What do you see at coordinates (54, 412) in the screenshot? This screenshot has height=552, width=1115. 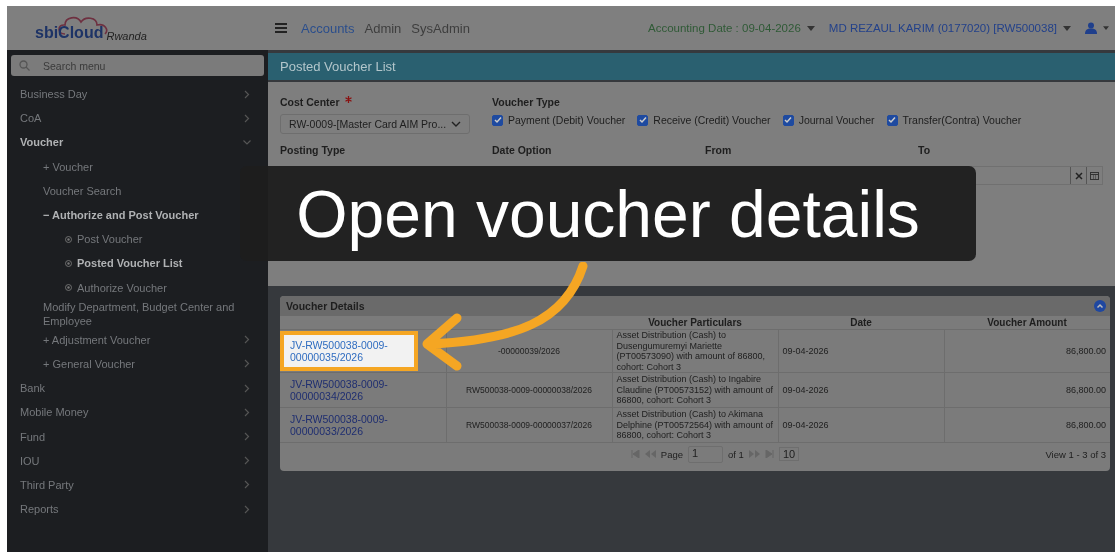 I see `sidebar-item: Mobile Money` at bounding box center [54, 412].